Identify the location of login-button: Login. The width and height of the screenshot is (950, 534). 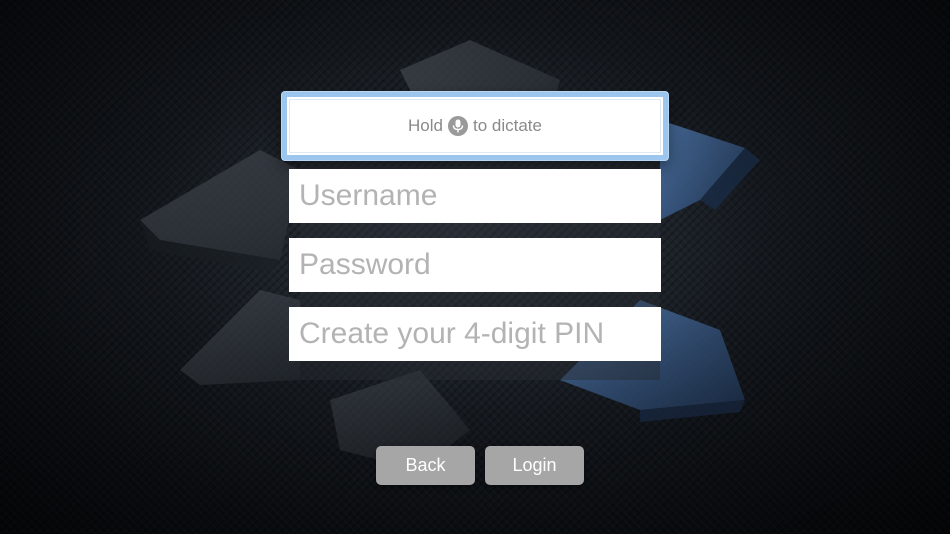
(534, 465).